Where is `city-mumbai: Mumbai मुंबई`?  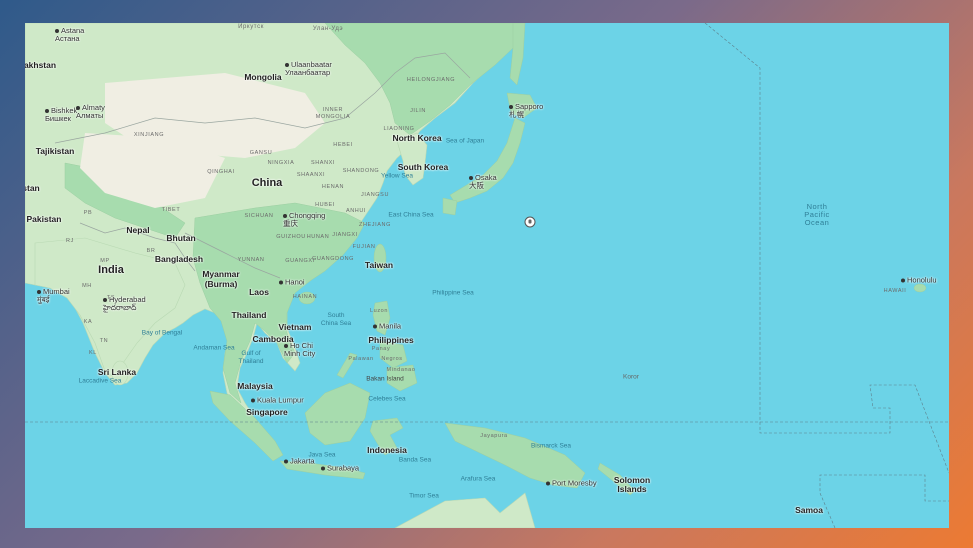 city-mumbai: Mumbai मुंबई is located at coordinates (53, 296).